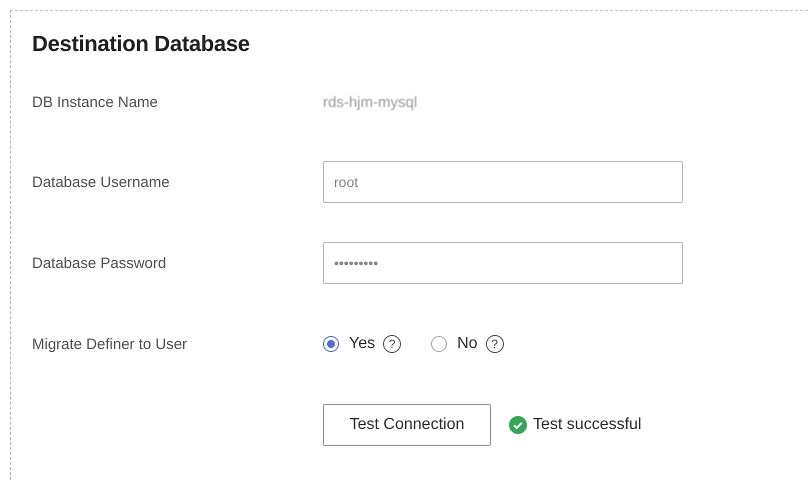 The width and height of the screenshot is (808, 491). I want to click on field-value: rds-hjm-mysql, so click(370, 102).